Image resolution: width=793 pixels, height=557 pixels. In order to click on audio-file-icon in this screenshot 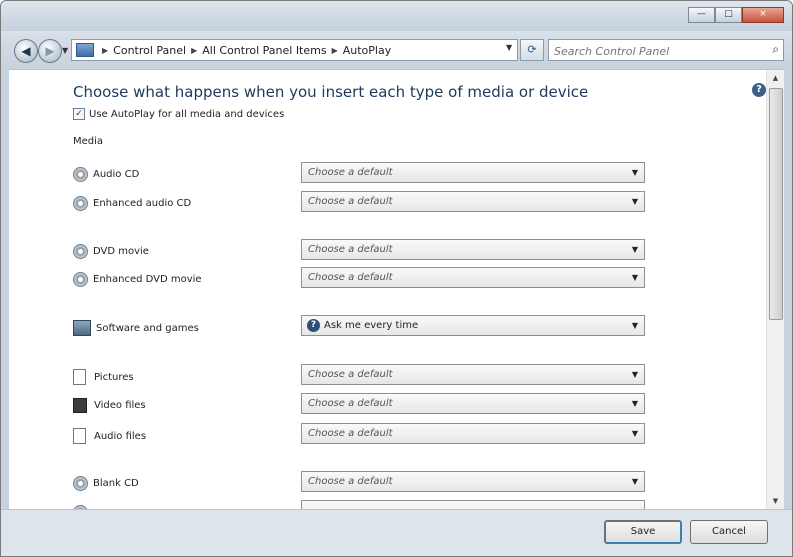, I will do `click(79, 436)`.